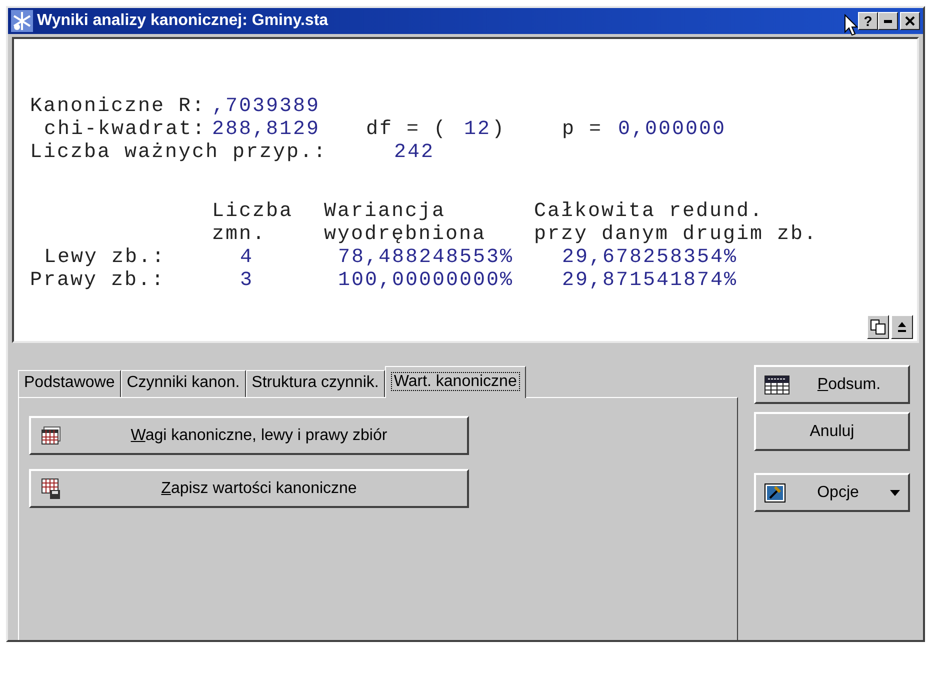  Describe the element at coordinates (455, 382) in the screenshot. I see `tab: Wart. kanoniczne` at that location.